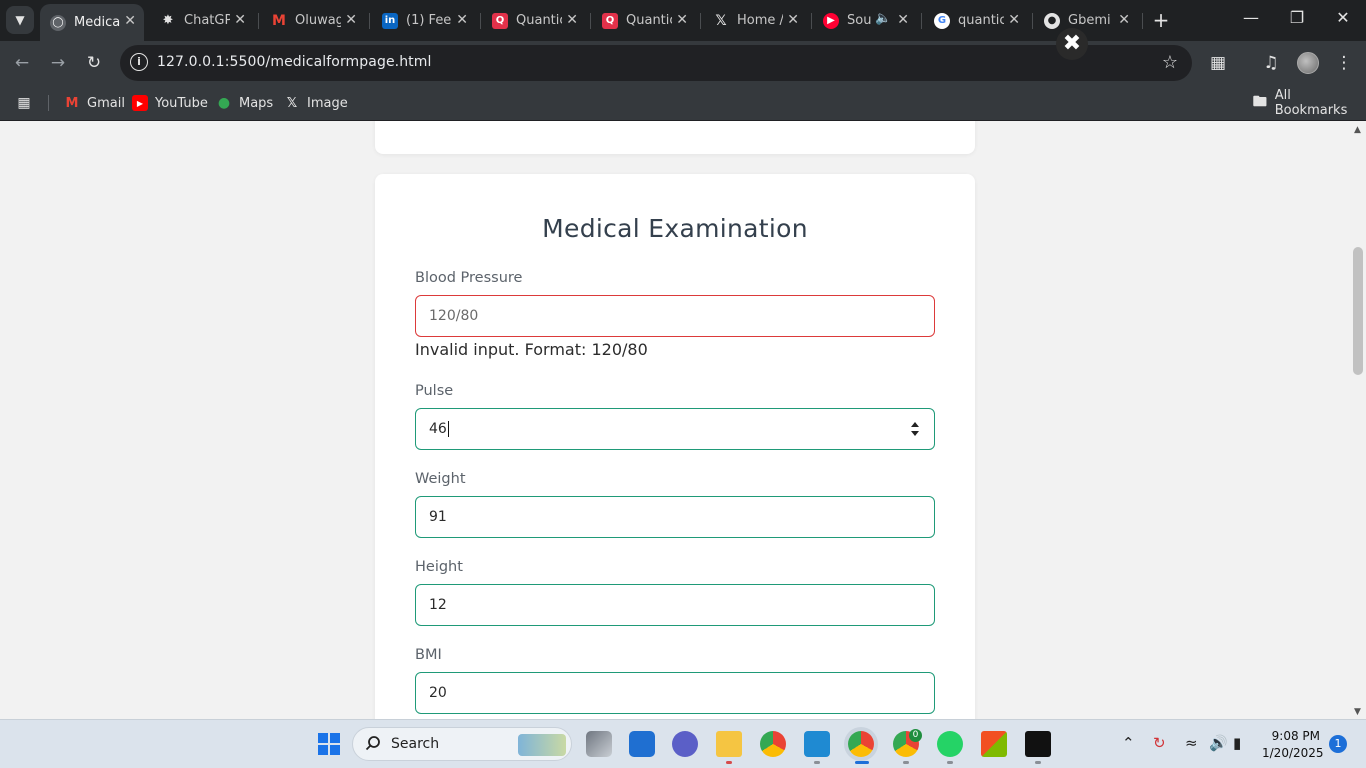 Image resolution: width=1366 pixels, height=768 pixels. Describe the element at coordinates (313, 20) in the screenshot. I see `tab-gmail: M Oluwag ✕` at that location.